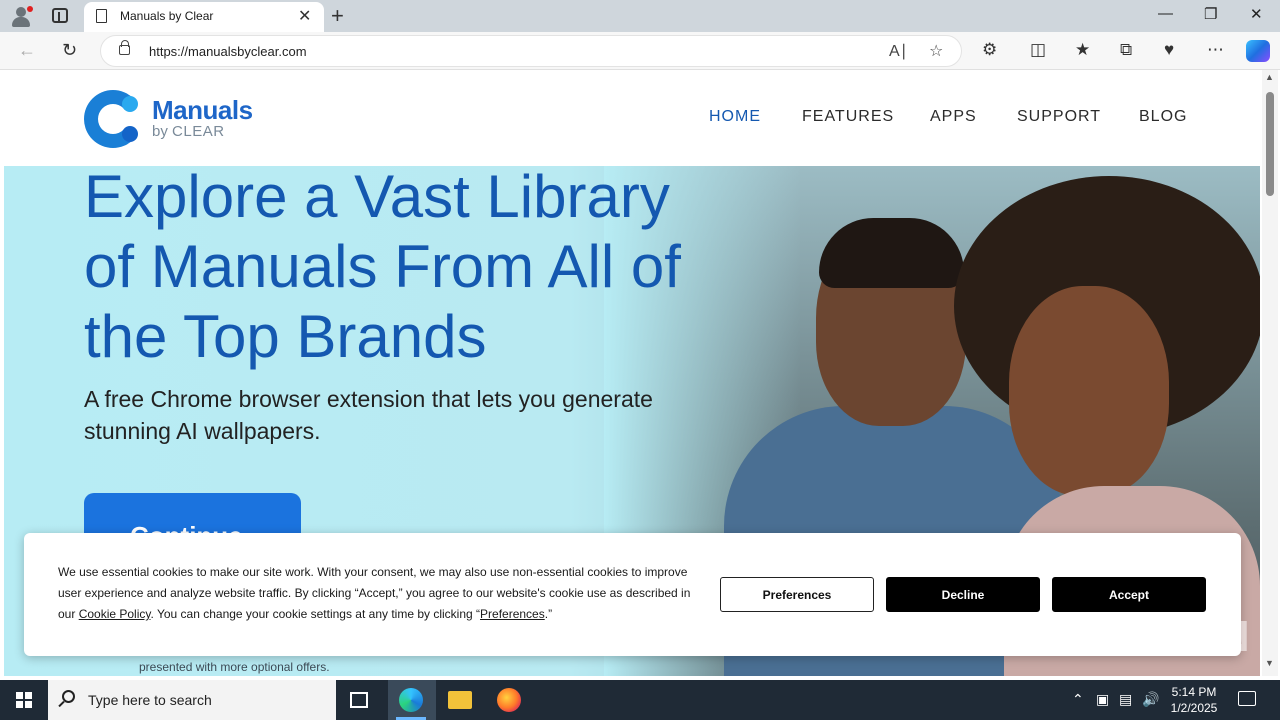  Describe the element at coordinates (1145, 636) in the screenshot. I see `anyrun-watermark: ANY RUN` at that location.